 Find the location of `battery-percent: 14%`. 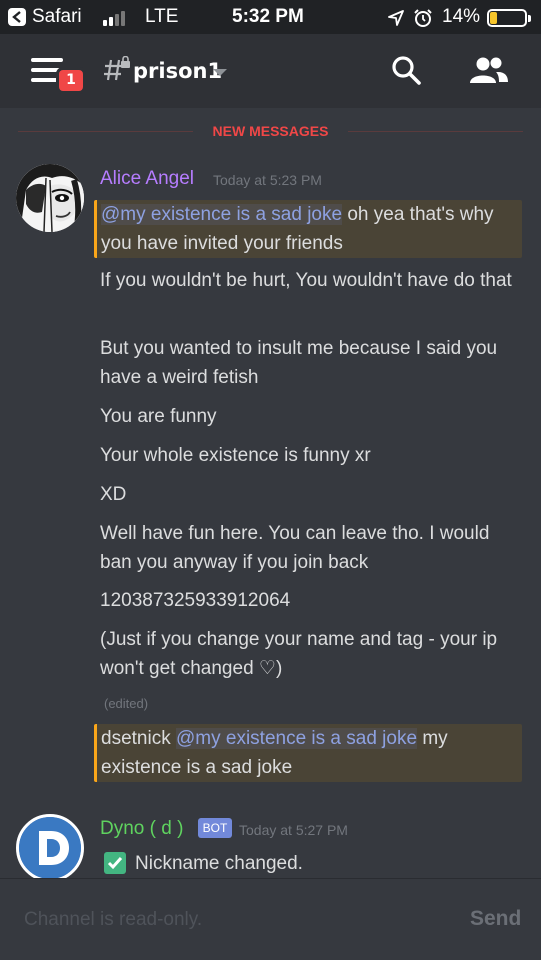

battery-percent: 14% is located at coordinates (461, 16).